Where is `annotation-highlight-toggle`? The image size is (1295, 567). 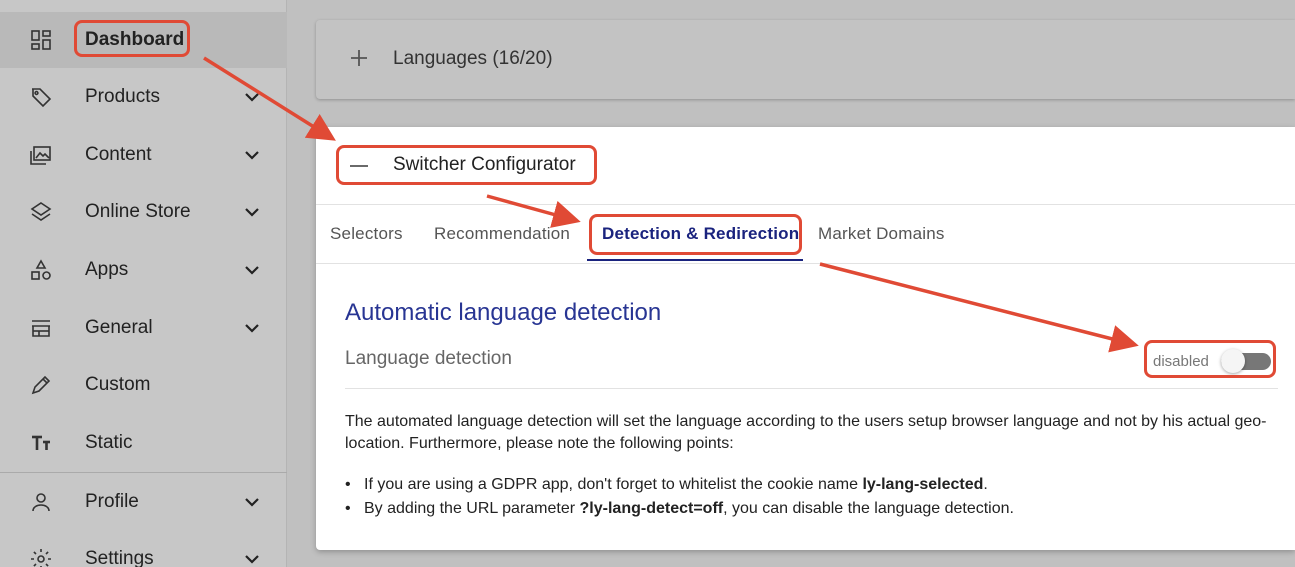
annotation-highlight-toggle is located at coordinates (1210, 359).